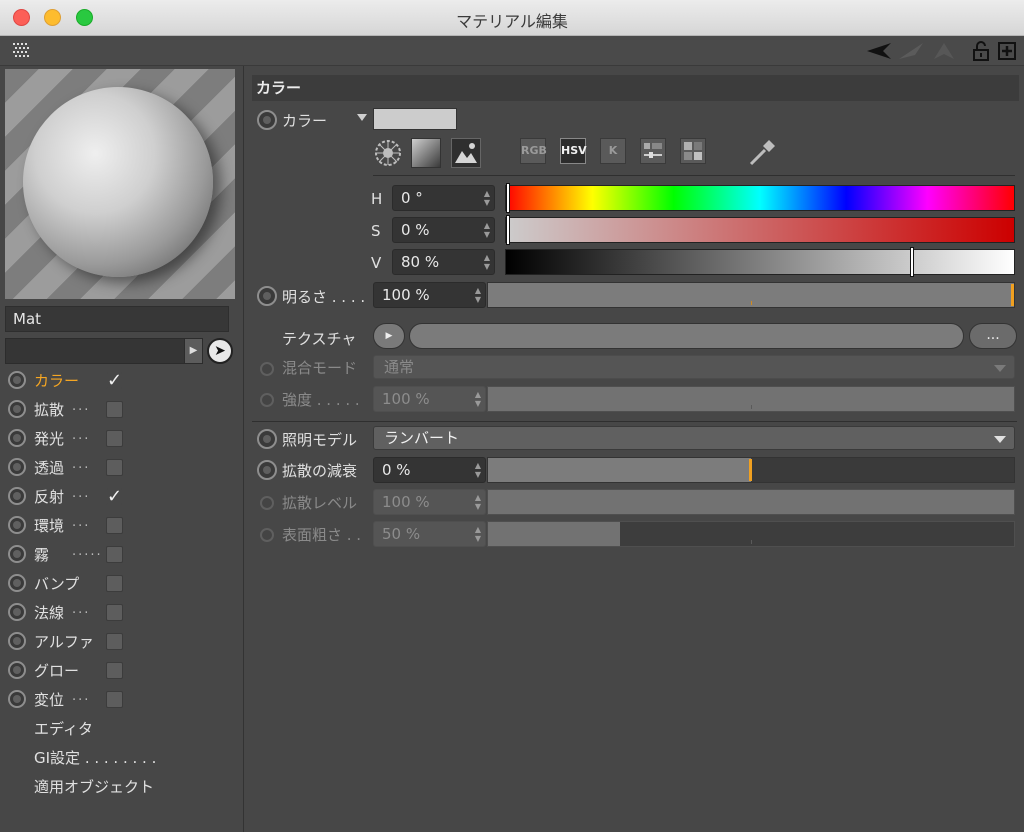 The image size is (1024, 832). I want to click on roughness-field: 50 % ▲ ▼, so click(429, 534).